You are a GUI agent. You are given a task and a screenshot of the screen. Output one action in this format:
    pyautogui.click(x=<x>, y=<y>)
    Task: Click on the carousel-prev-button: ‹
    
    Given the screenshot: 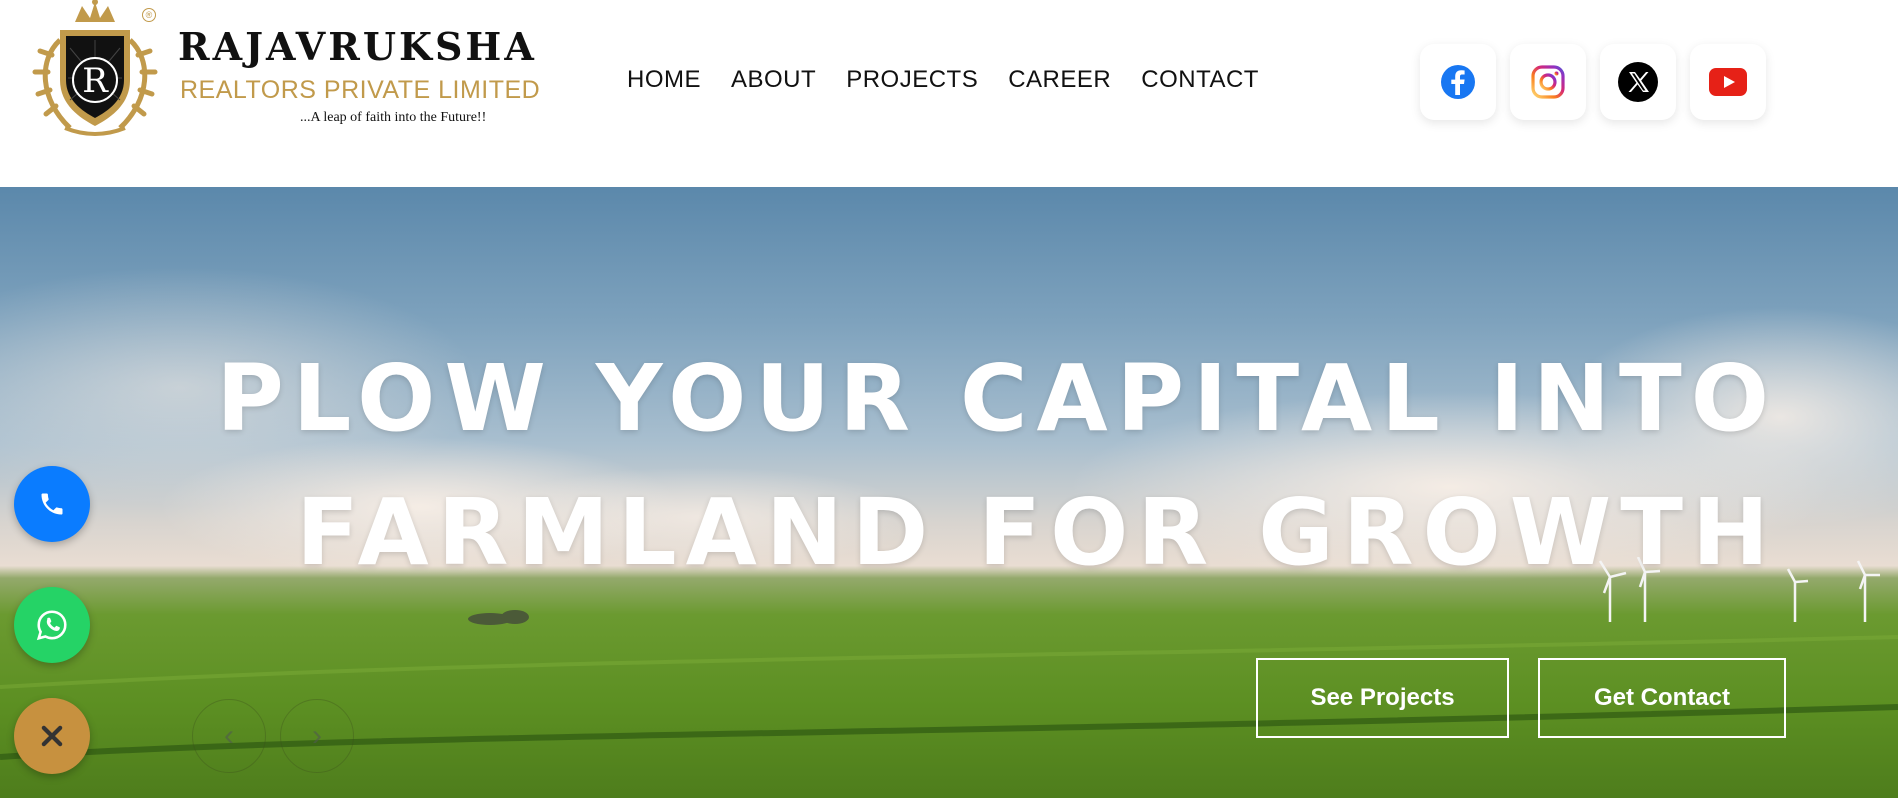 What is the action you would take?
    pyautogui.click(x=229, y=736)
    